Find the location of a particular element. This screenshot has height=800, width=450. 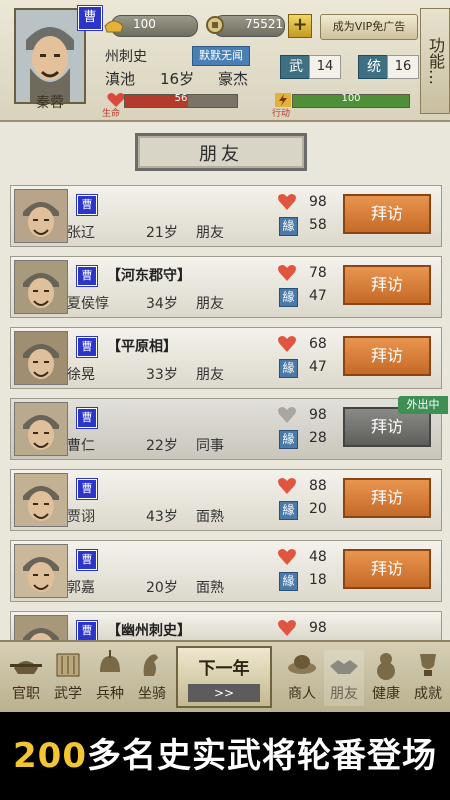

friend-age: 43岁 is located at coordinates (162, 517).